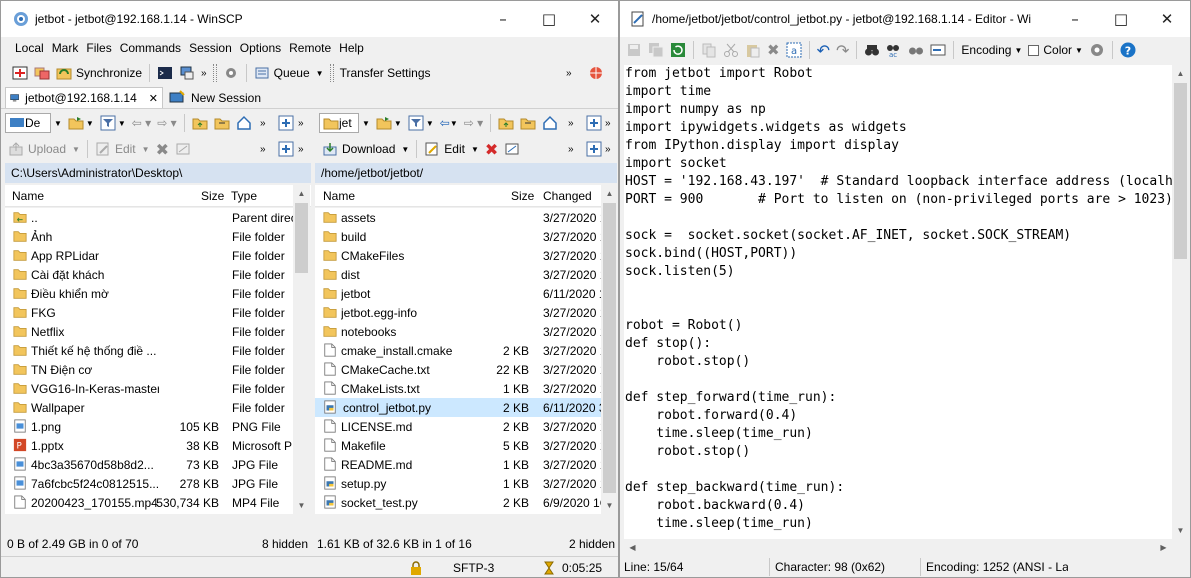 This screenshot has width=1191, height=578. Describe the element at coordinates (149, 388) in the screenshot. I see `local-file-row: VGG16-In-Keras-master File folder` at that location.